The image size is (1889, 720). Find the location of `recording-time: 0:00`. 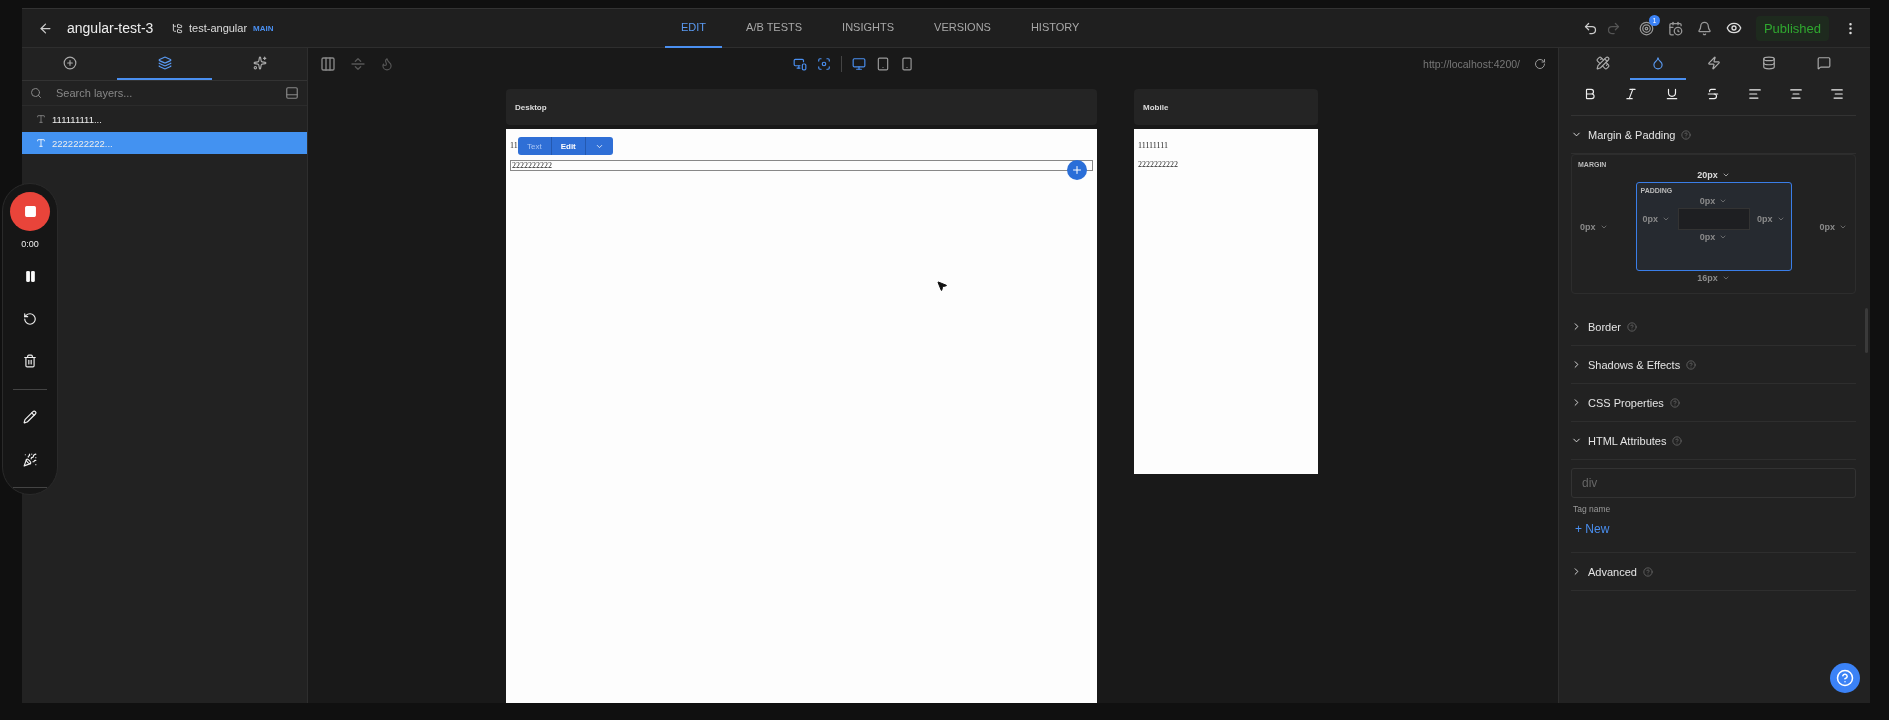

recording-time: 0:00 is located at coordinates (30, 243).